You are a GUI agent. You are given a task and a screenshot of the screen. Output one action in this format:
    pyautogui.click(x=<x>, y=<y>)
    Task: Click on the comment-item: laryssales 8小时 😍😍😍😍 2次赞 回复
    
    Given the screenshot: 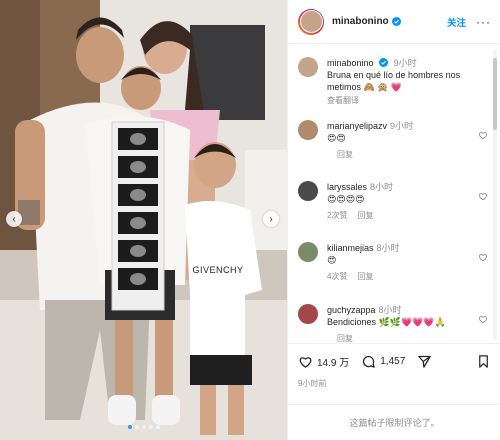 What is the action you would take?
    pyautogui.click(x=393, y=201)
    